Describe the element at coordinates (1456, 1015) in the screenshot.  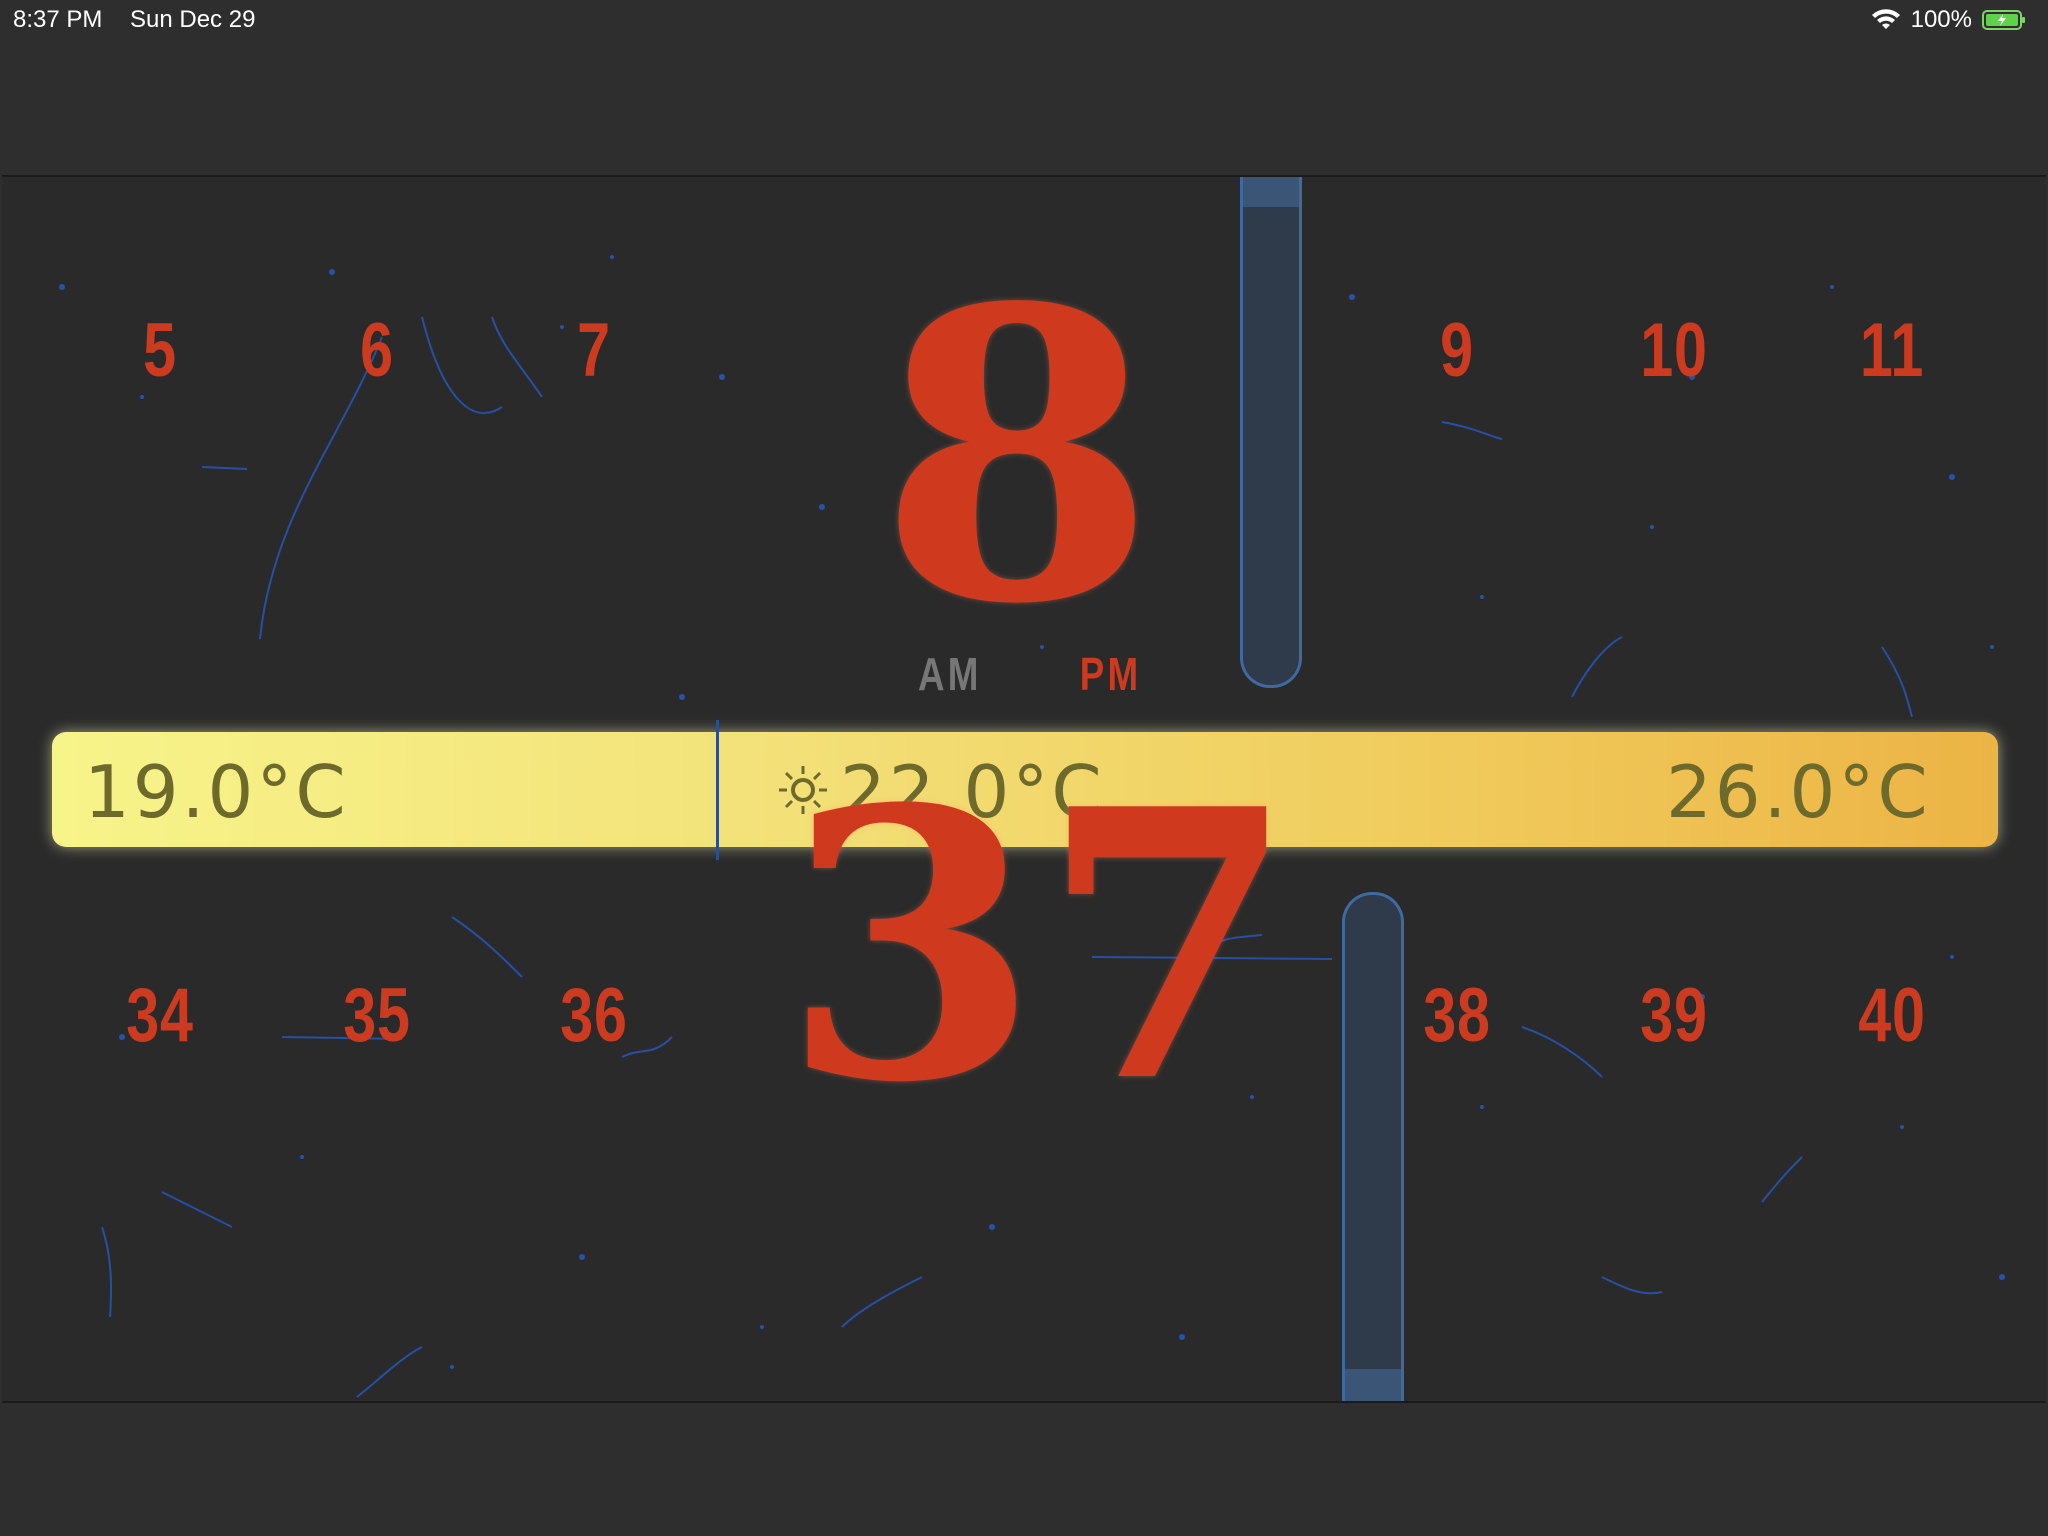
I see `minute-option-38: 38` at that location.